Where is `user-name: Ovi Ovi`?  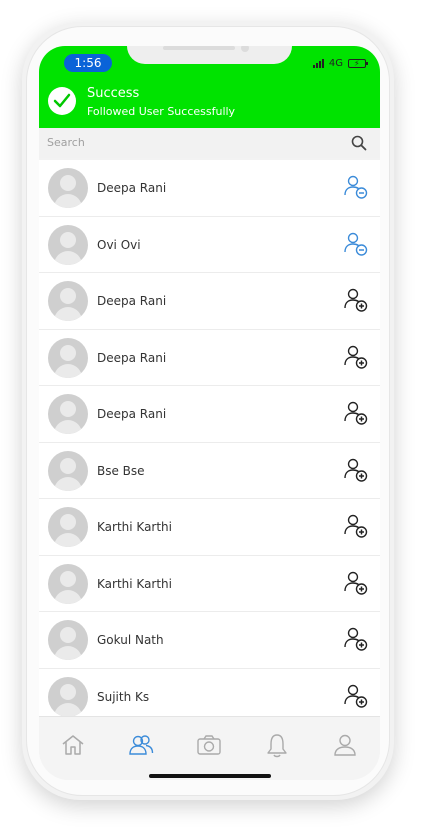 user-name: Ovi Ovi is located at coordinates (119, 244).